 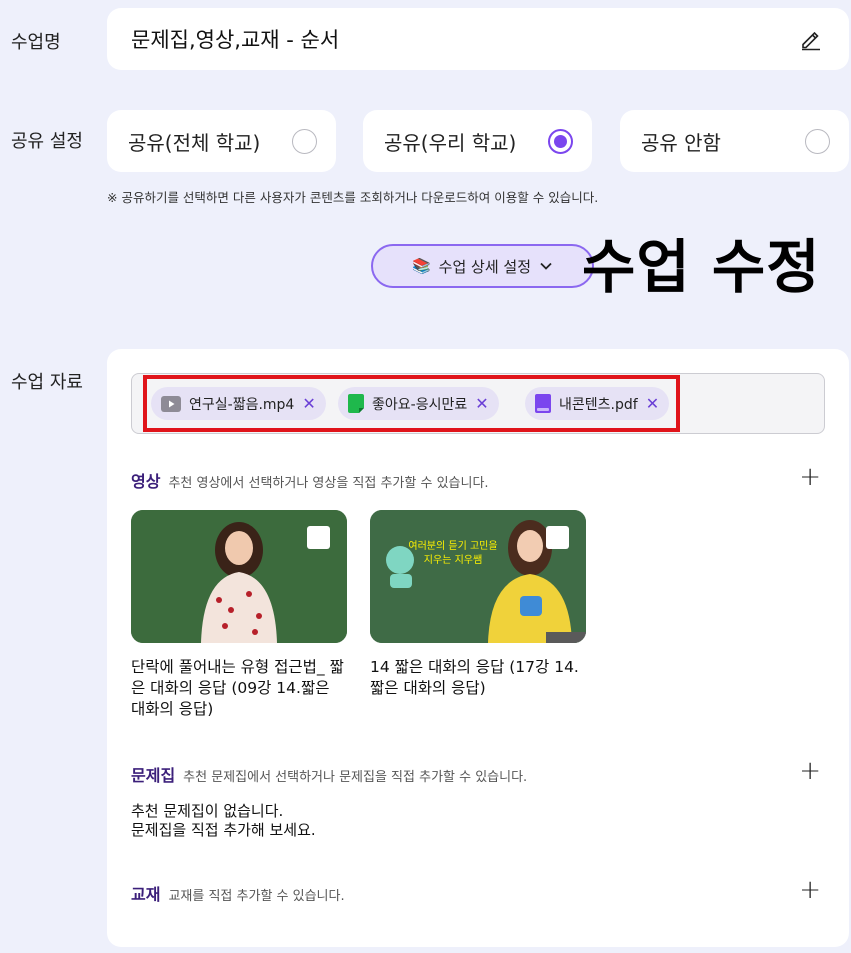 I want to click on share-option-none: 공유 안함, so click(x=734, y=141).